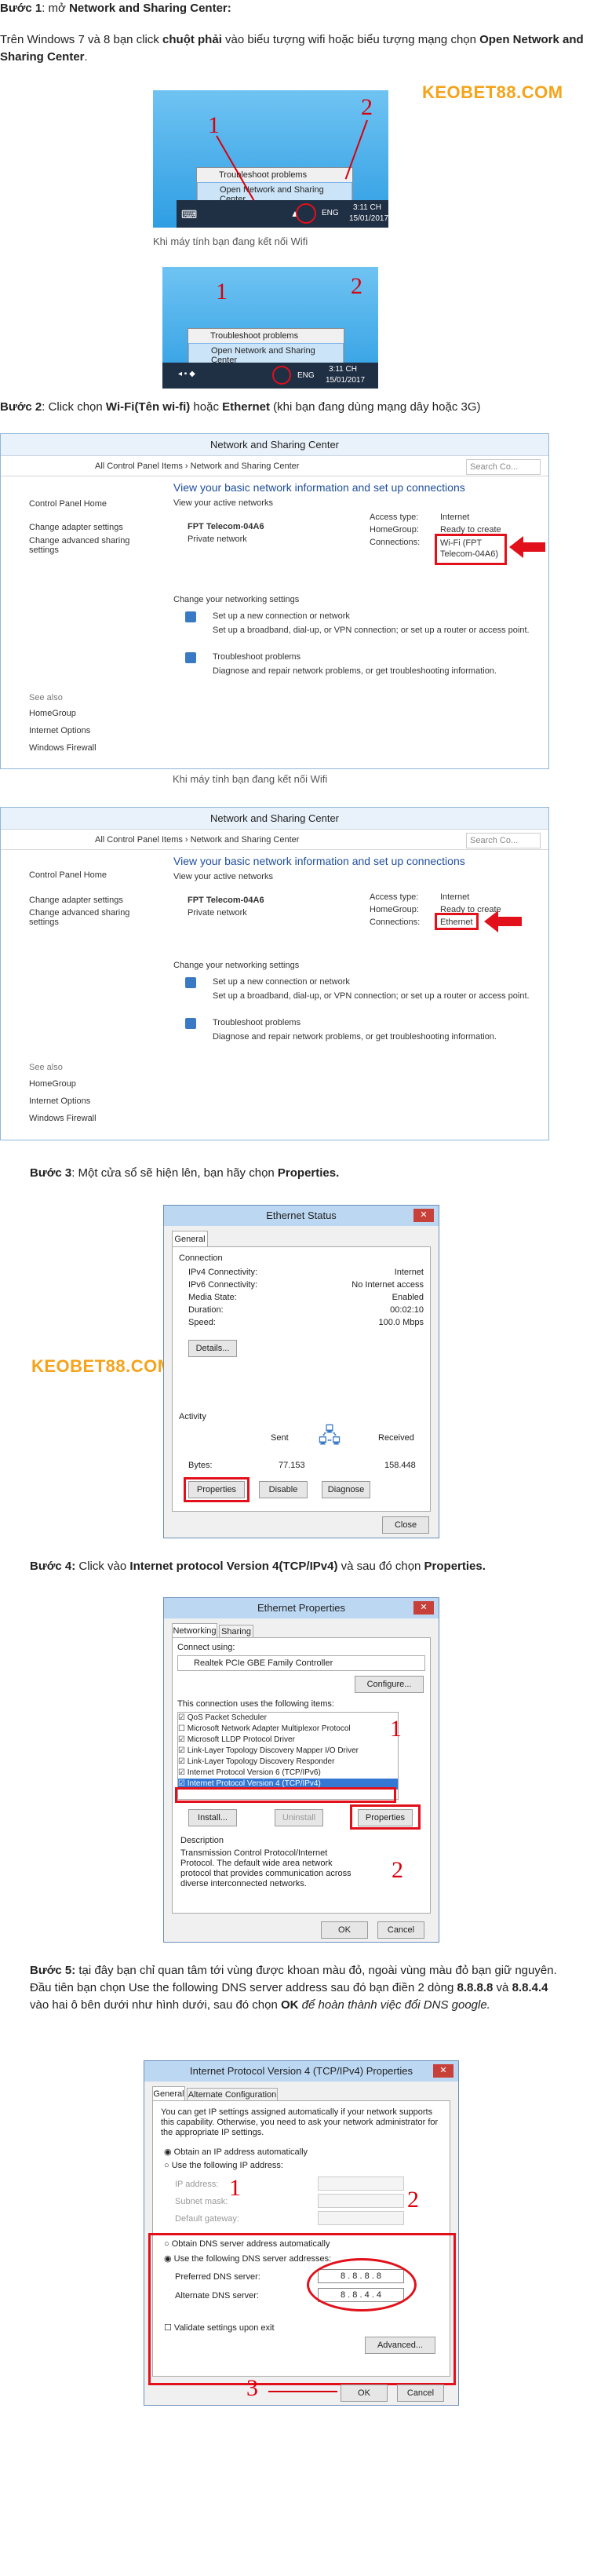 Image resolution: width=601 pixels, height=2576 pixels. Describe the element at coordinates (301, 1663) in the screenshot. I see `adapter-field: Realtek PCIe GBE Family Controller` at that location.